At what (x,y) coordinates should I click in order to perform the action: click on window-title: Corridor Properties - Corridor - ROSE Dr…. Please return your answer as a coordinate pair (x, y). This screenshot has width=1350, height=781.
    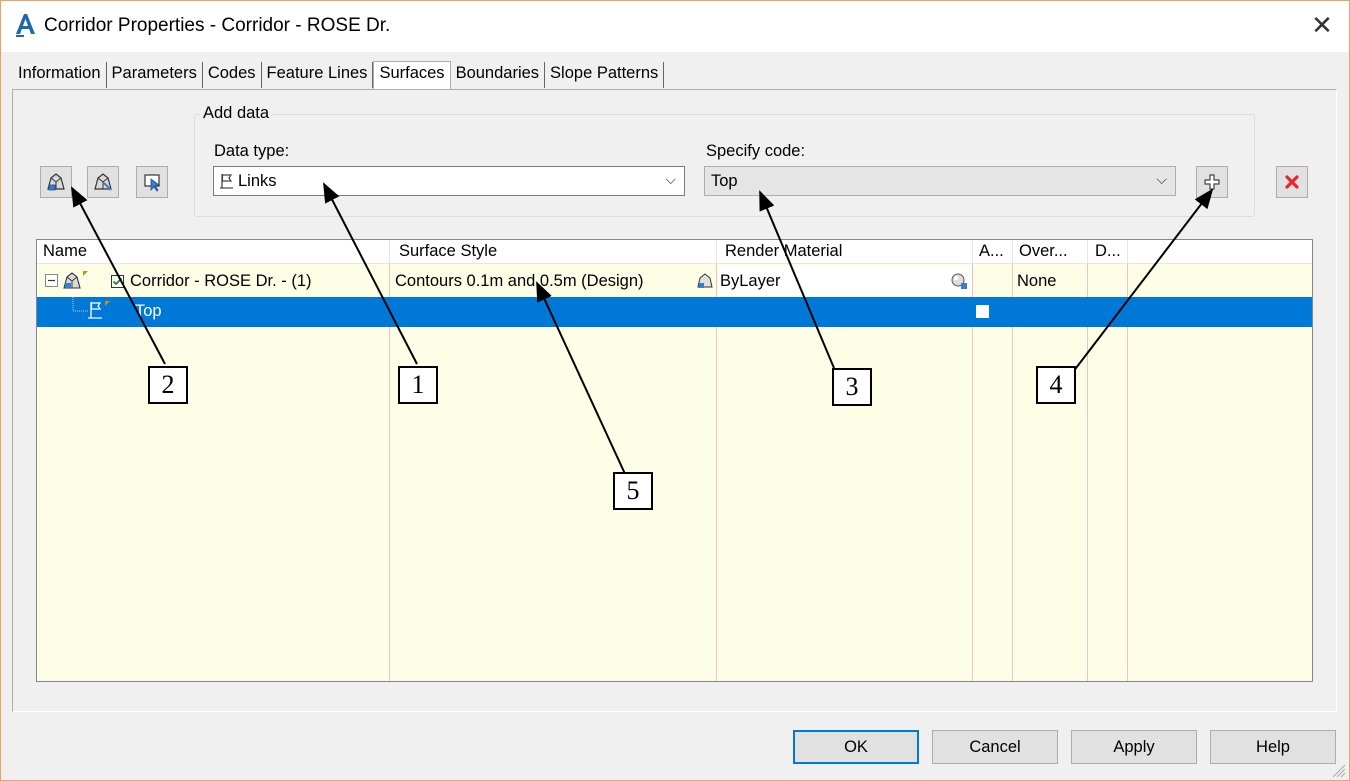
    Looking at the image, I should click on (217, 25).